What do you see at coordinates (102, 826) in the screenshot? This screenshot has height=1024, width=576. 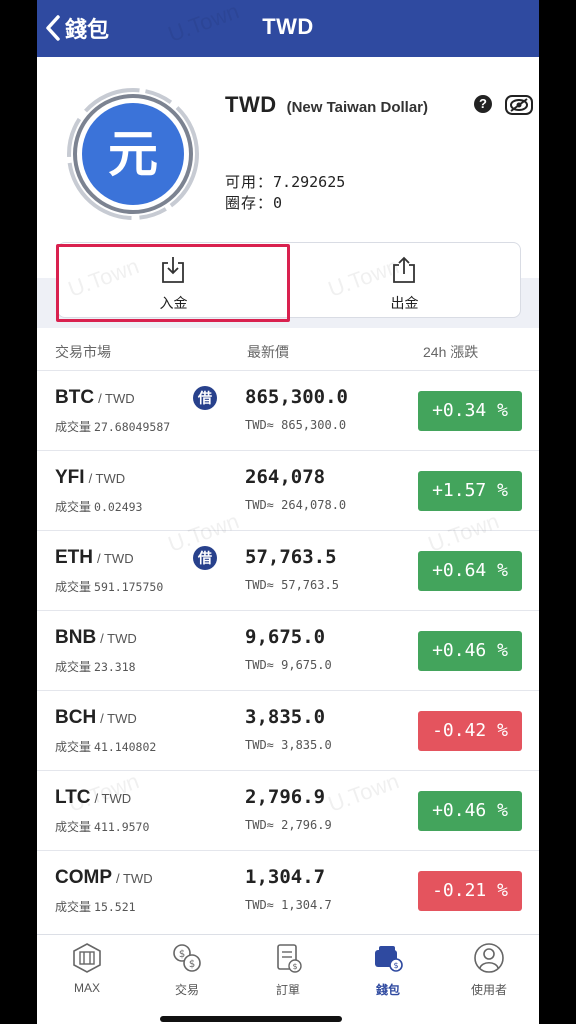 I see `volume: 成交量 411.9570` at bounding box center [102, 826].